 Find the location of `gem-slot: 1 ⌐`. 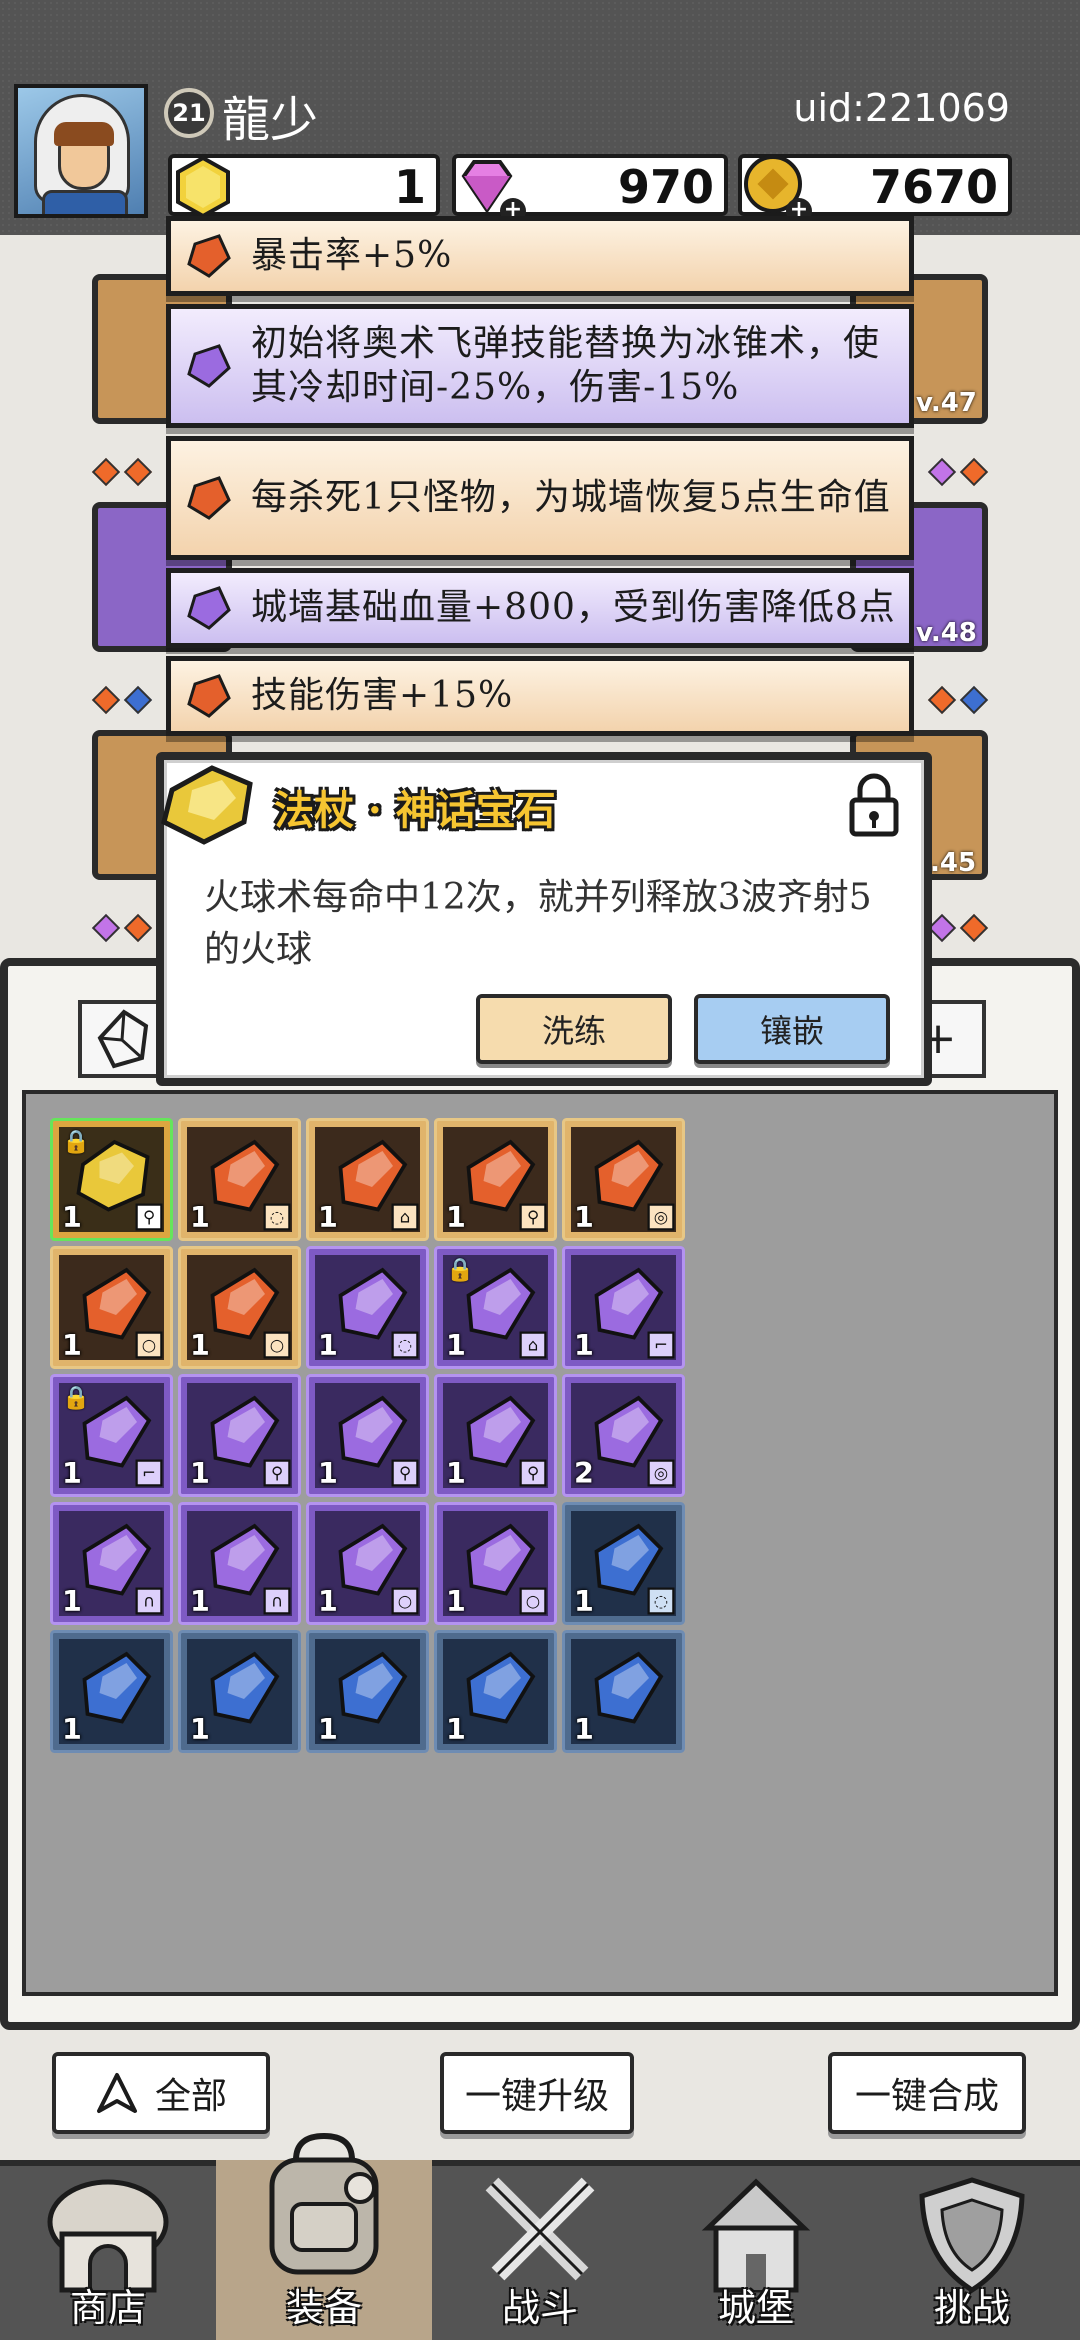

gem-slot: 1 ⌐ is located at coordinates (623, 1307).